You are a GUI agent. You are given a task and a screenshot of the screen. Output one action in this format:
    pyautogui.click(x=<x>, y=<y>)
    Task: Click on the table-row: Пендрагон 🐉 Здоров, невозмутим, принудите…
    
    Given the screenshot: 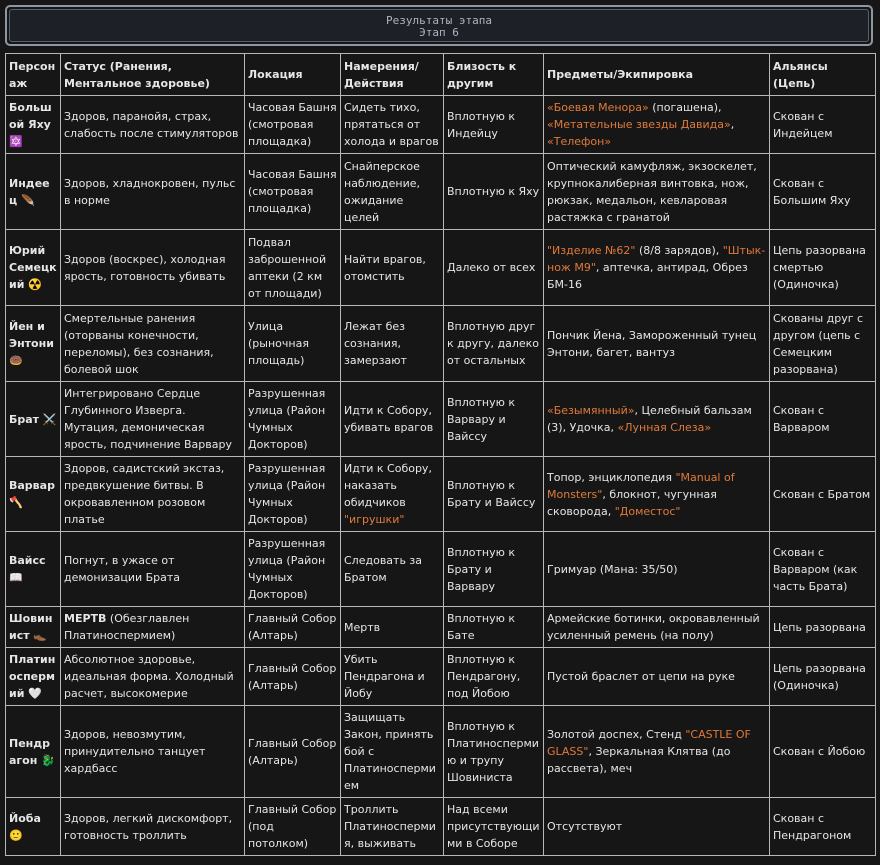 What is the action you would take?
    pyautogui.click(x=440, y=751)
    